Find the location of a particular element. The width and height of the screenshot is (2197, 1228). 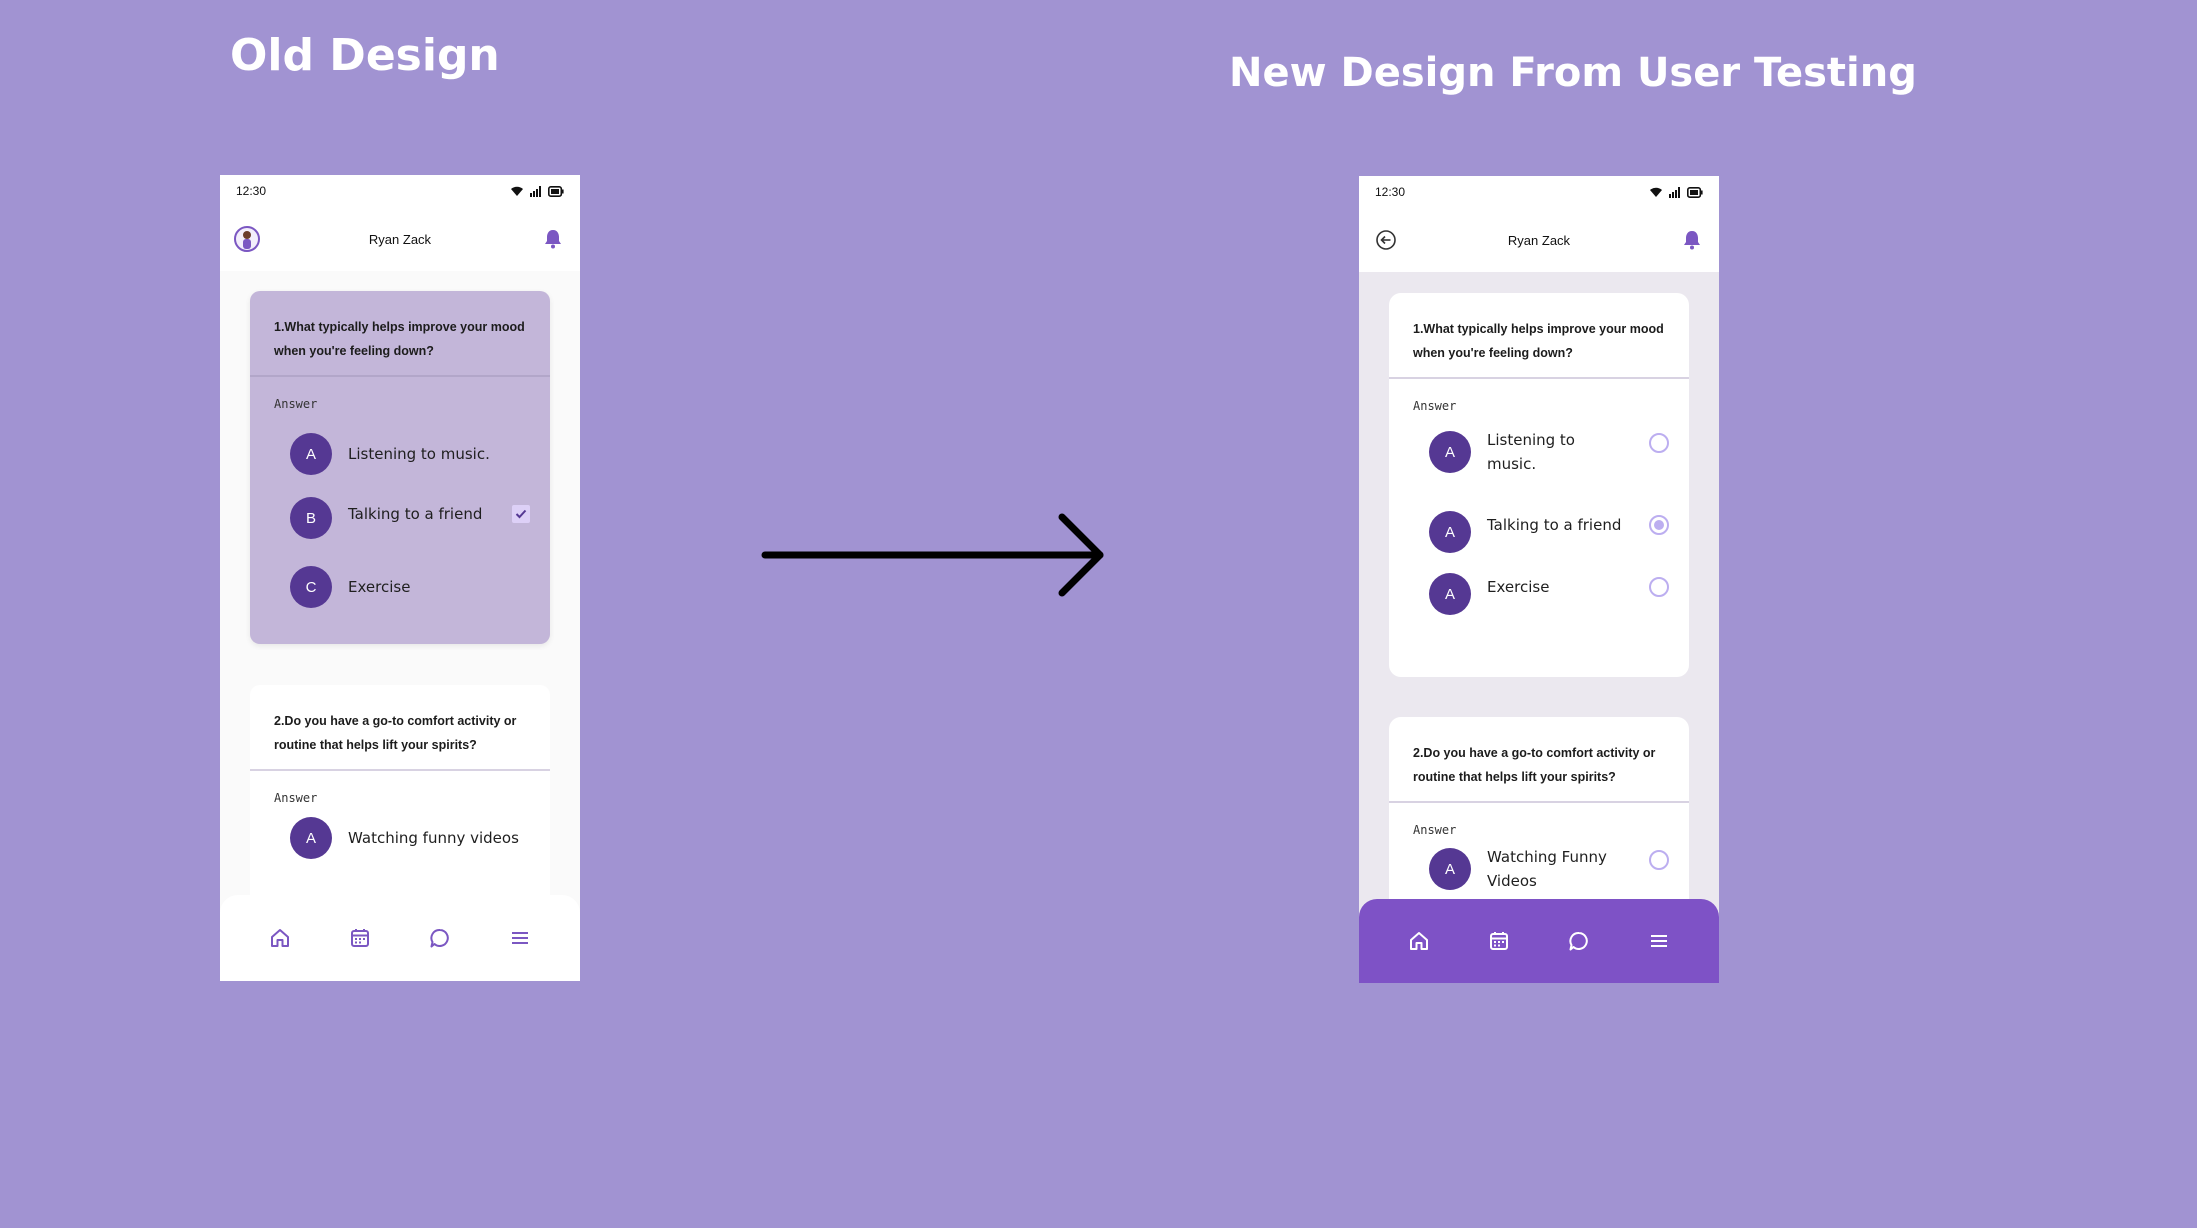

option-watching: A Watching Funny Videos is located at coordinates (1549, 869).